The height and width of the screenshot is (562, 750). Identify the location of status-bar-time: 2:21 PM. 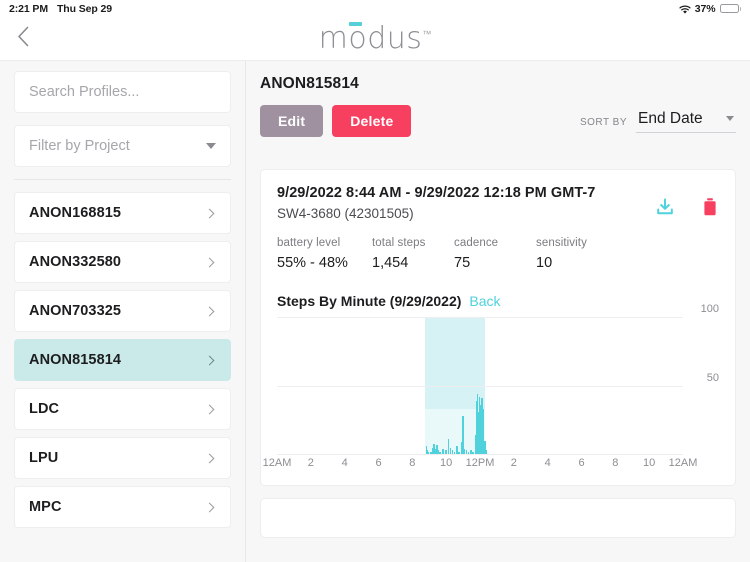
(28, 8).